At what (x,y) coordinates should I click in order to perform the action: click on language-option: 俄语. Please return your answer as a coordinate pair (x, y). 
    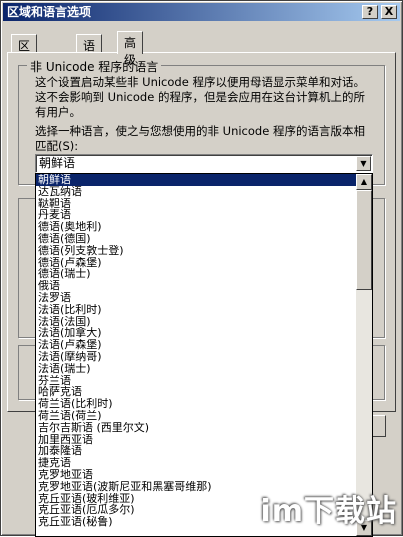
    Looking at the image, I should click on (196, 286).